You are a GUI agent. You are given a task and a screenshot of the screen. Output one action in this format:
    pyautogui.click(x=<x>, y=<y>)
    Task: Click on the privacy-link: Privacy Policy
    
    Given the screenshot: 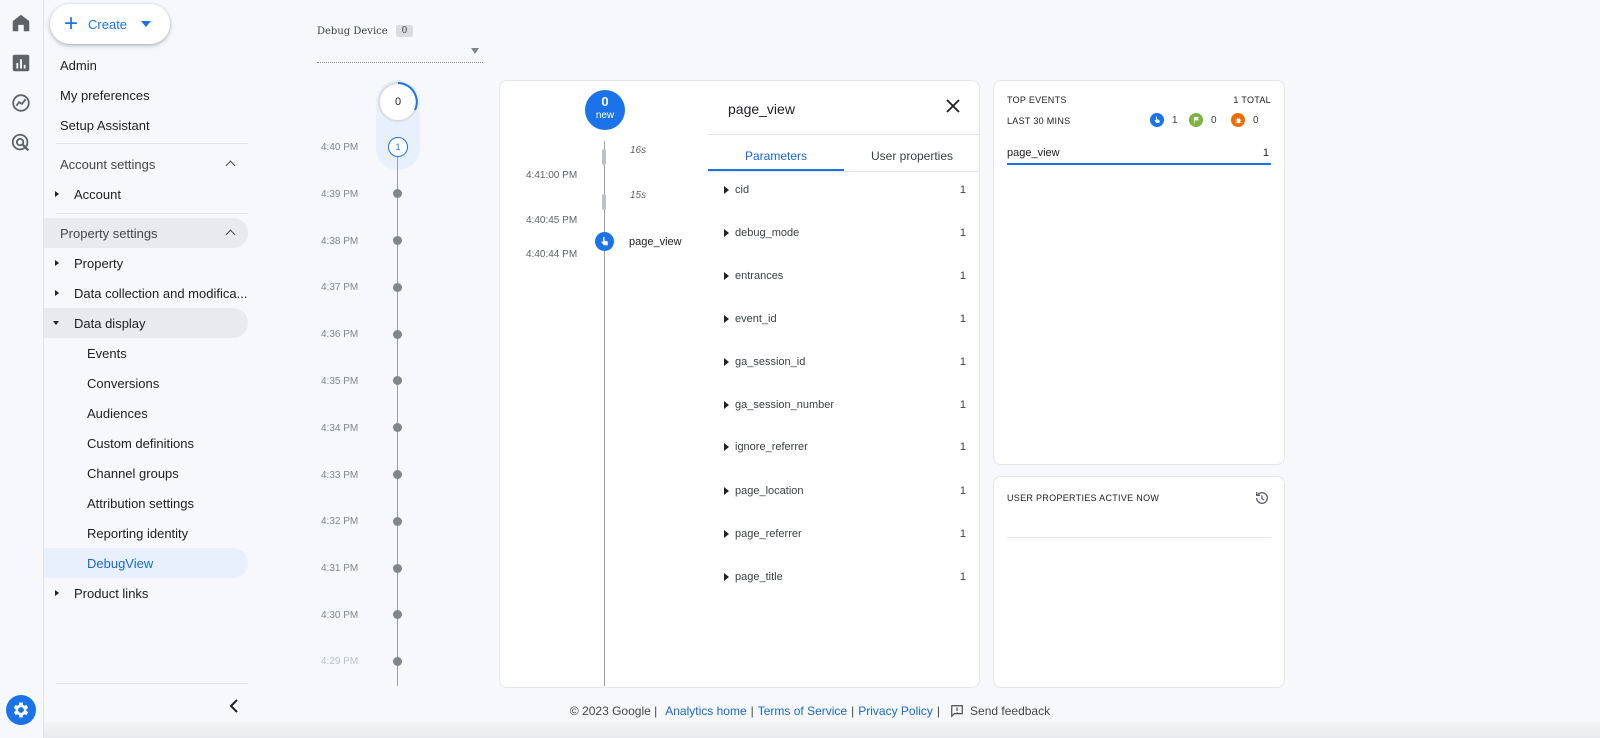 What is the action you would take?
    pyautogui.click(x=895, y=711)
    